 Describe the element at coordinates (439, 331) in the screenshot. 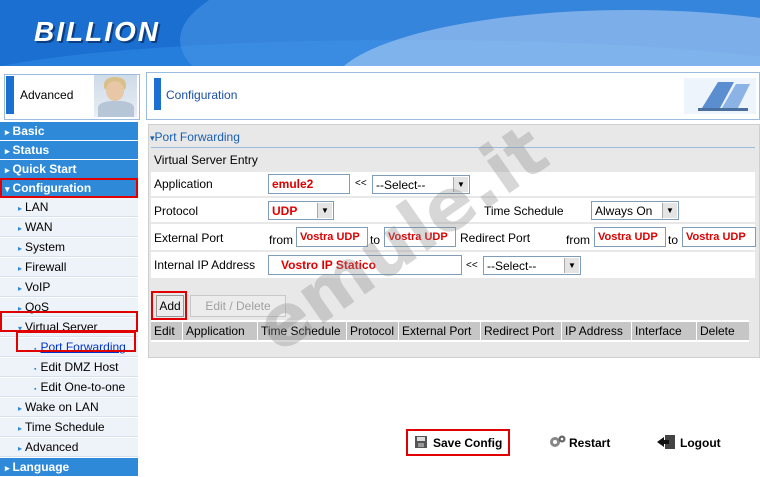

I see `col-external-port: External Port` at that location.